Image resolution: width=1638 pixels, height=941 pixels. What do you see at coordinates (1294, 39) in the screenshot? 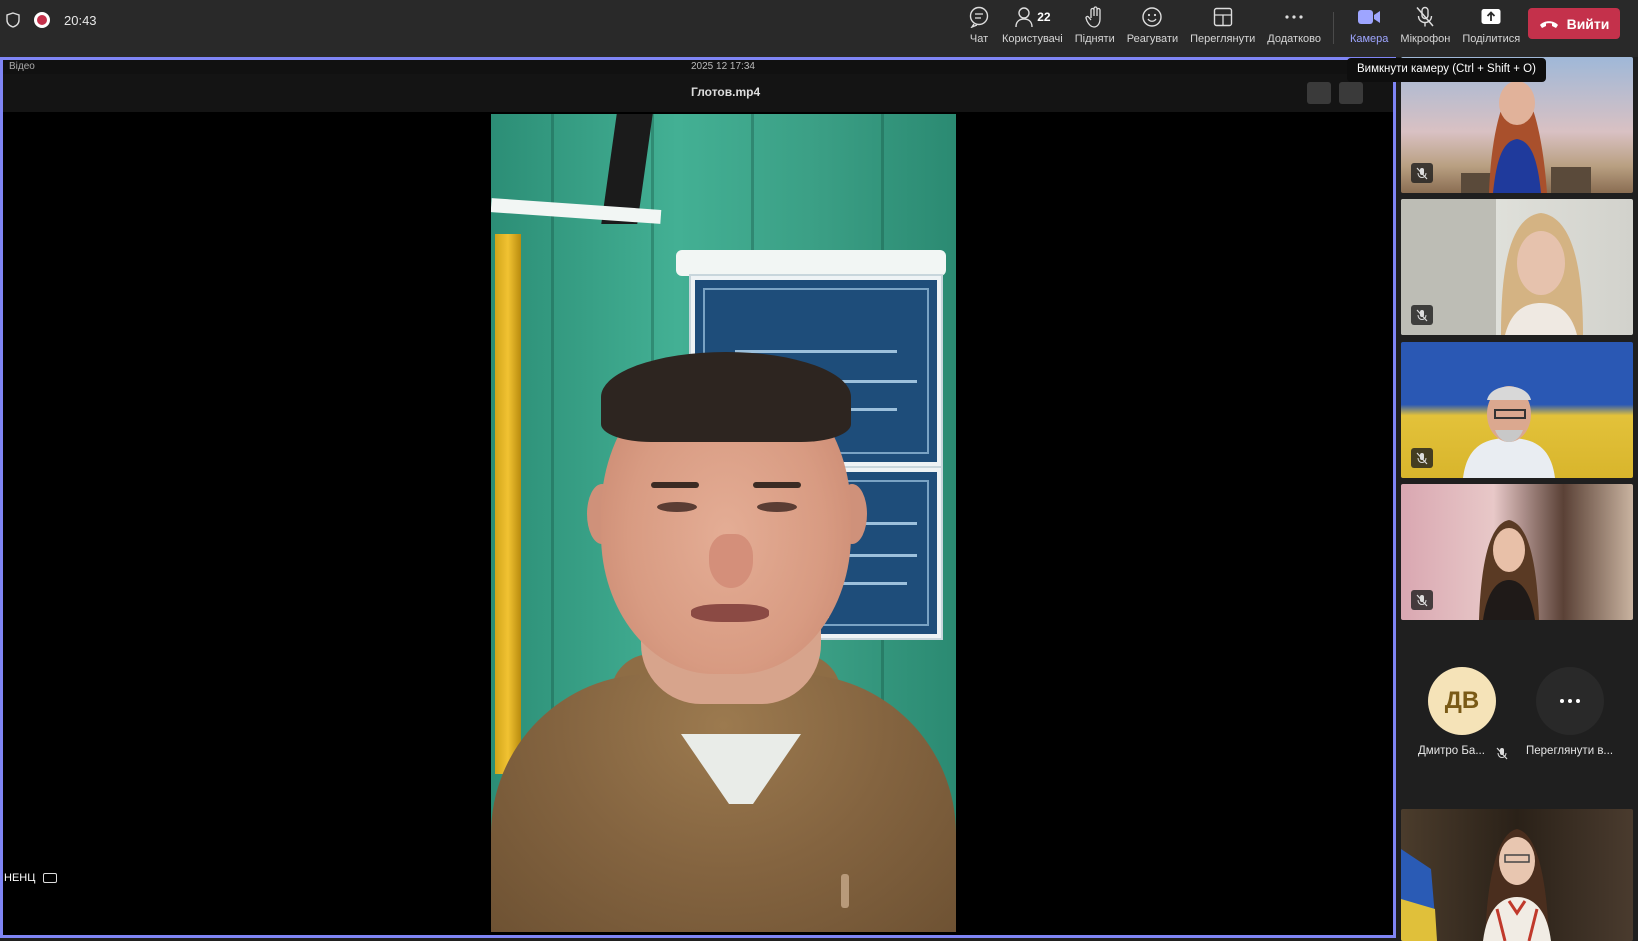
I see `more-label: Додатково` at bounding box center [1294, 39].